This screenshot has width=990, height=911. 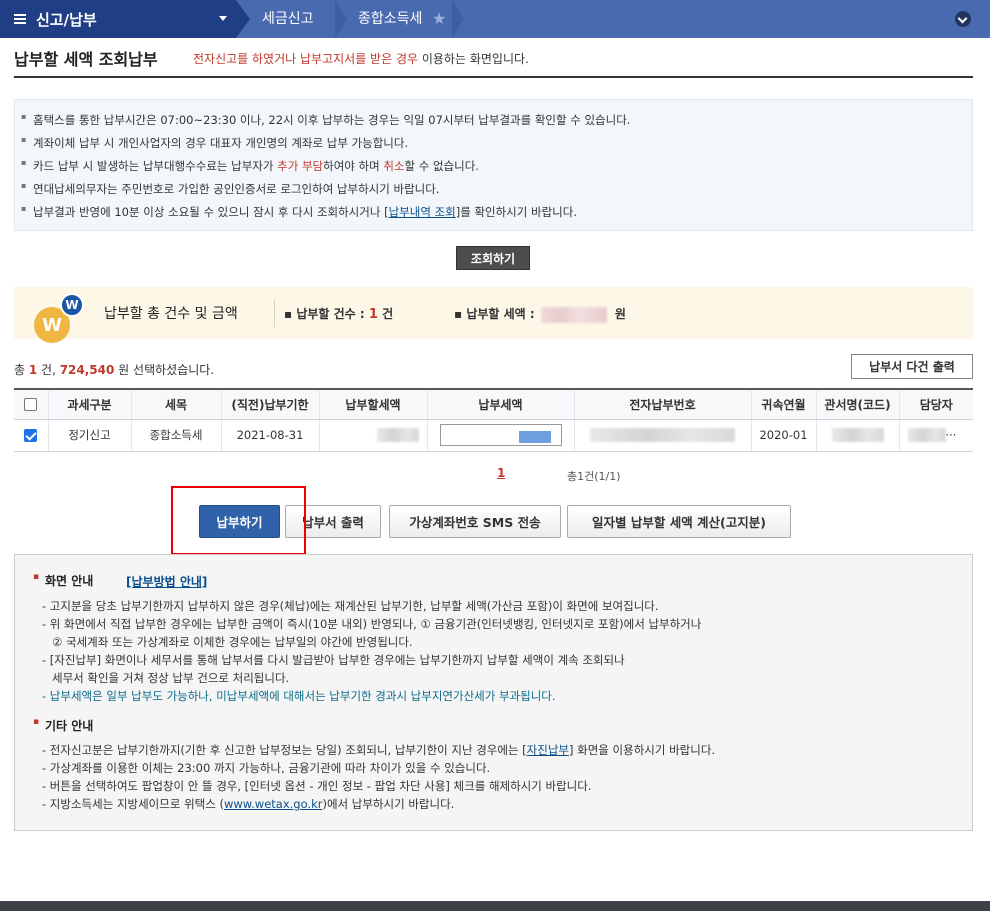 I want to click on self-payment-link: 자진납부, so click(x=548, y=750).